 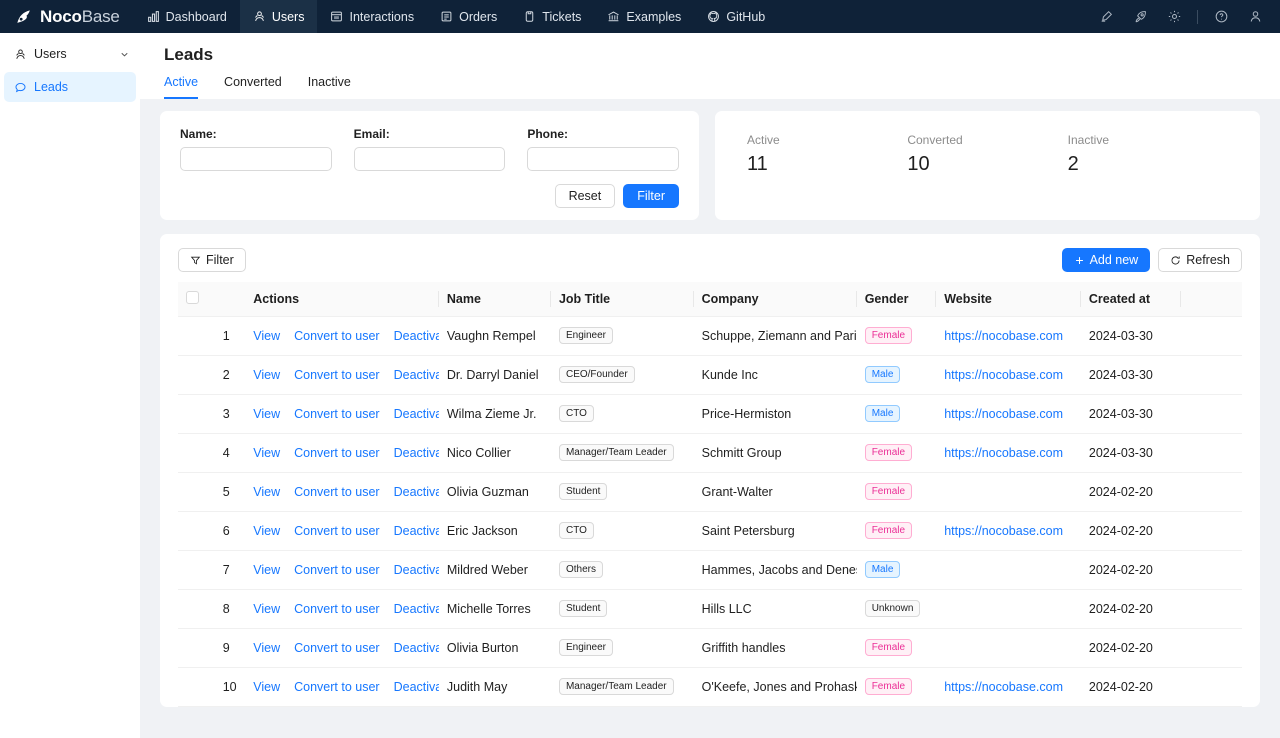 I want to click on gender-tag: Male, so click(x=882, y=414).